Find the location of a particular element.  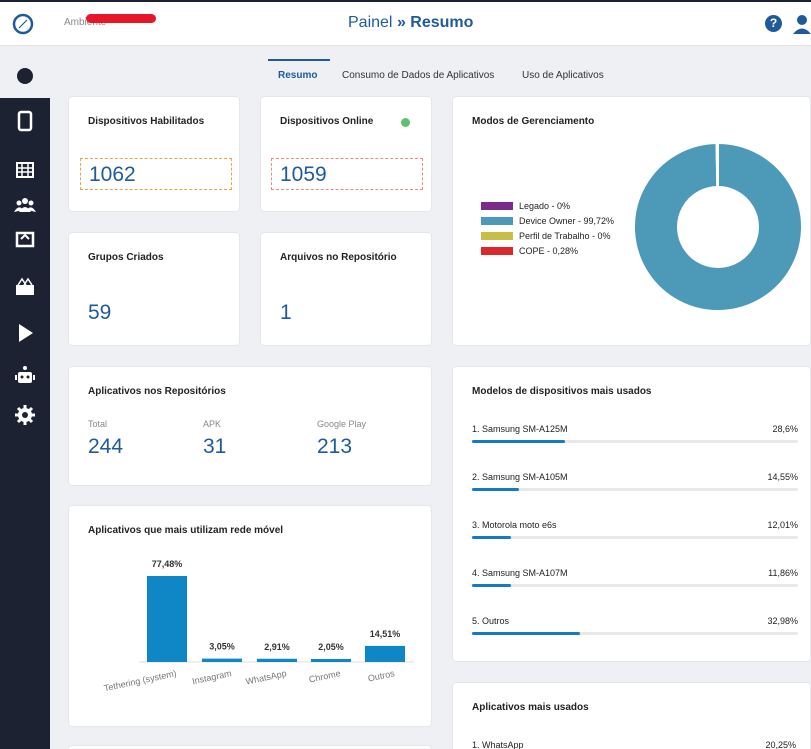

total-label: Total is located at coordinates (98, 424).